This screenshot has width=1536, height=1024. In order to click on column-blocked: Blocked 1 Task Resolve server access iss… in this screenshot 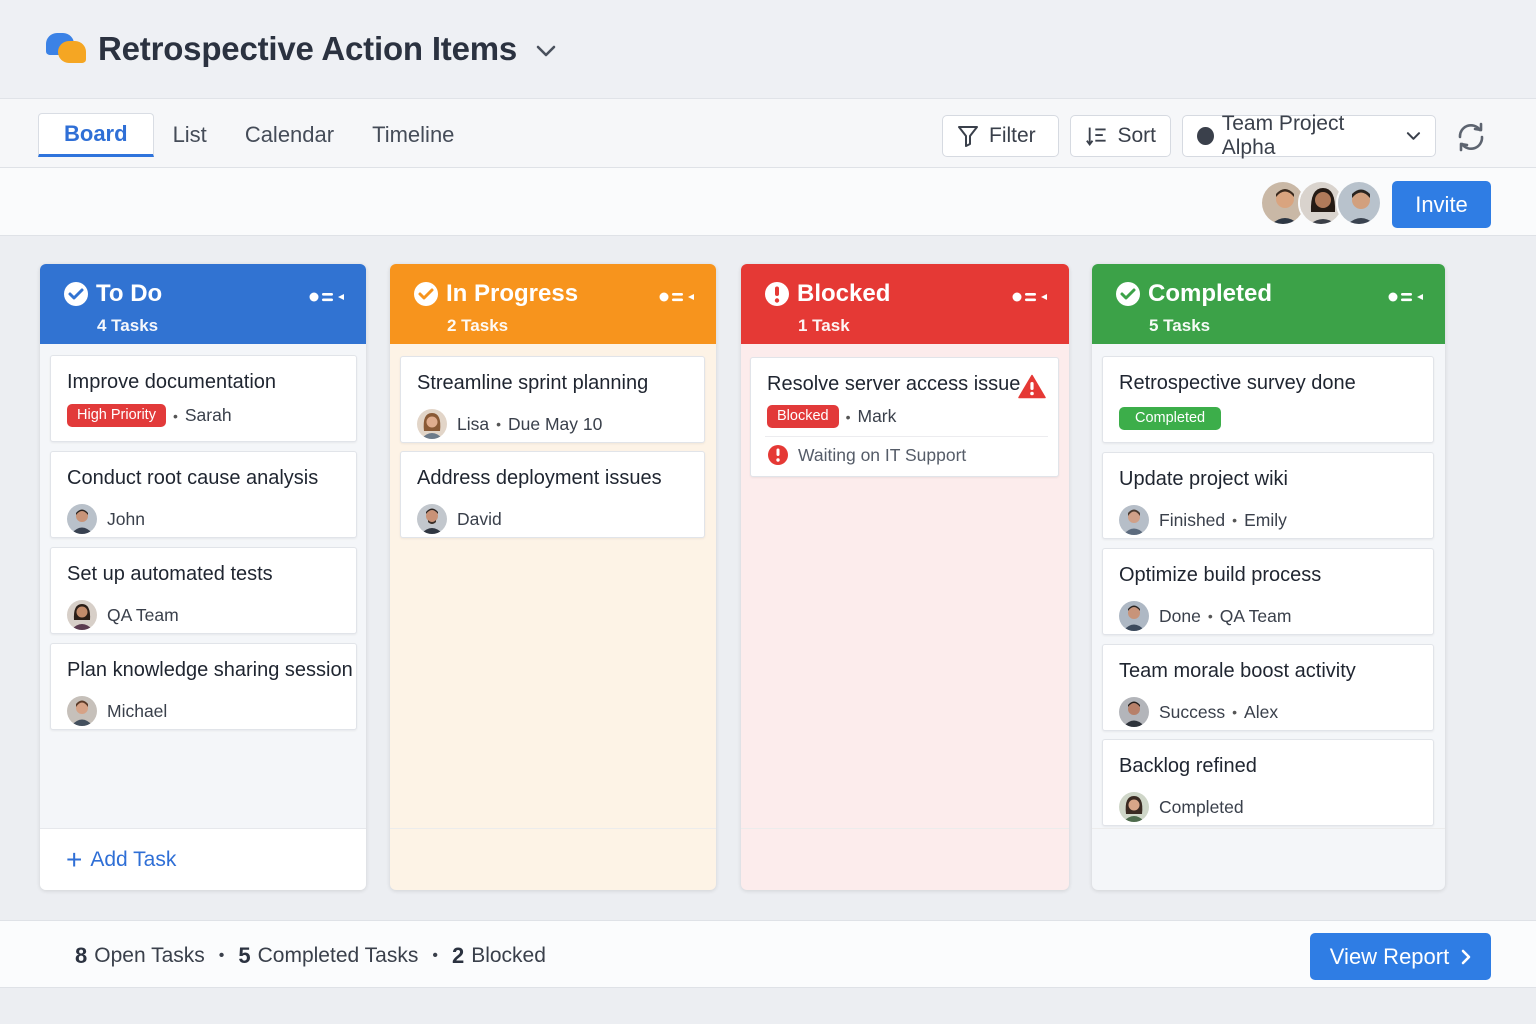, I will do `click(905, 577)`.